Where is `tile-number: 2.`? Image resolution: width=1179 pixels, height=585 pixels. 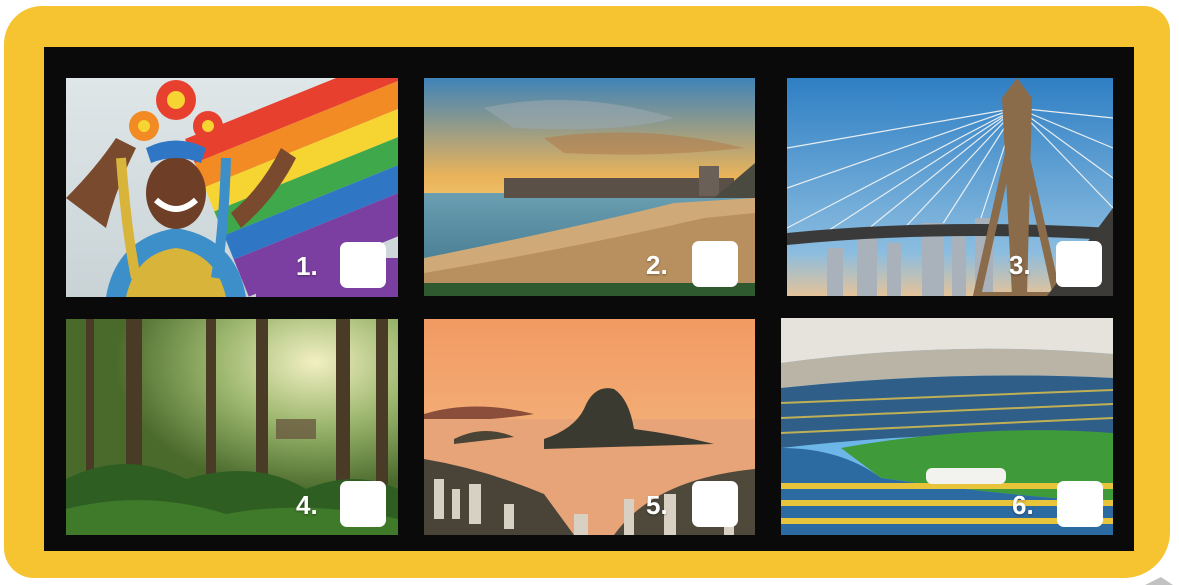 tile-number: 2. is located at coordinates (657, 265).